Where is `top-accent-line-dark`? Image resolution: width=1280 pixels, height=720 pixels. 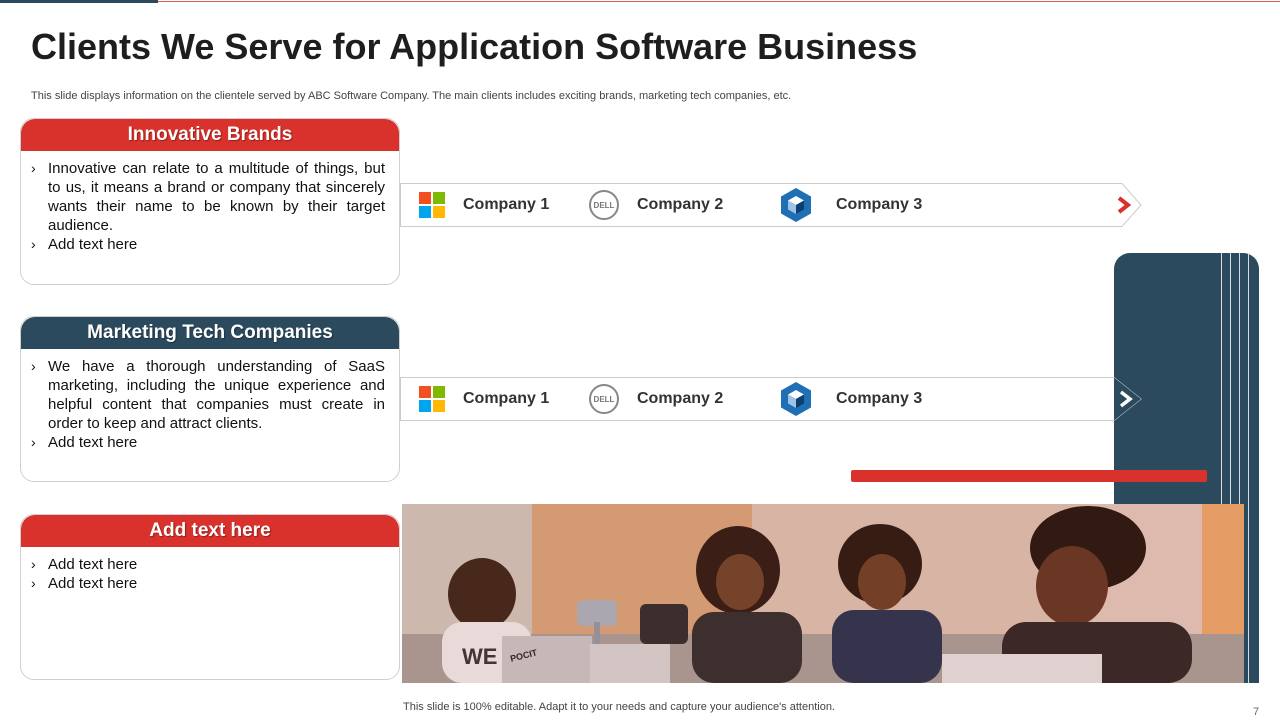
top-accent-line-dark is located at coordinates (79, 1).